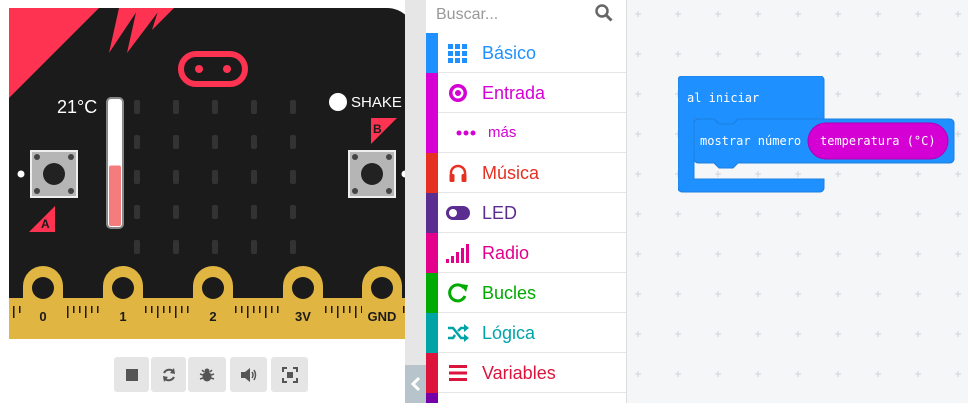 The height and width of the screenshot is (403, 968). Describe the element at coordinates (458, 173) in the screenshot. I see `headphones-icon` at that location.